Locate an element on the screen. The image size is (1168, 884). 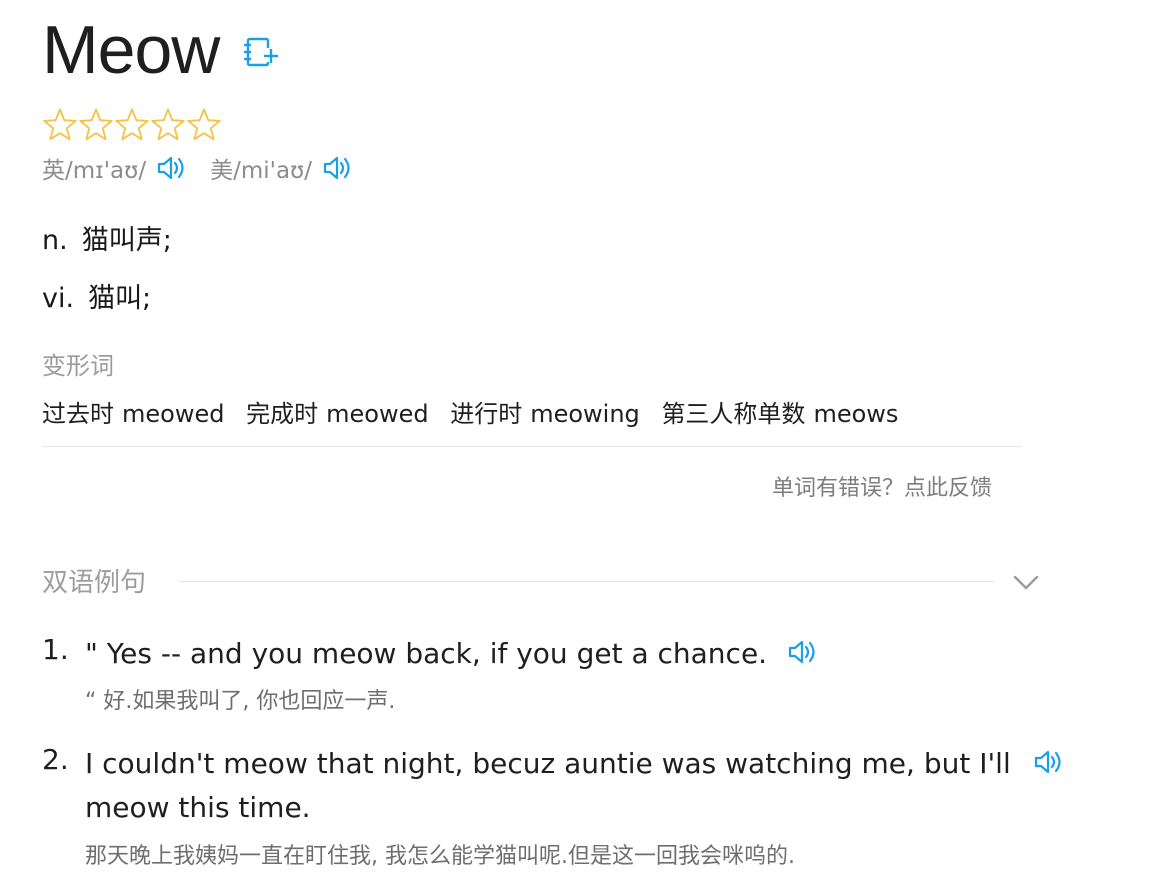
add-to-wordbook-icon is located at coordinates (260, 53).